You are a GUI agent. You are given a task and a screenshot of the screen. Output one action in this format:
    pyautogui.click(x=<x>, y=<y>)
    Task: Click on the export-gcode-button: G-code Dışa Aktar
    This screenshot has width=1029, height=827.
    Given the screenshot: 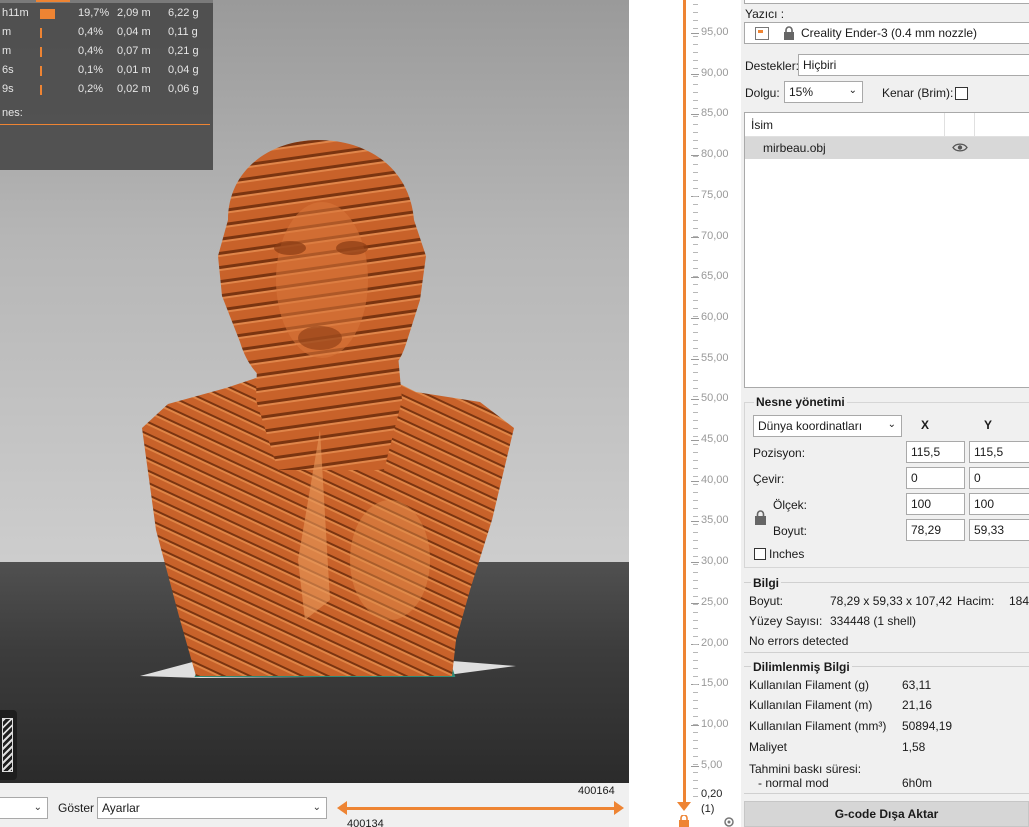 What is the action you would take?
    pyautogui.click(x=886, y=814)
    